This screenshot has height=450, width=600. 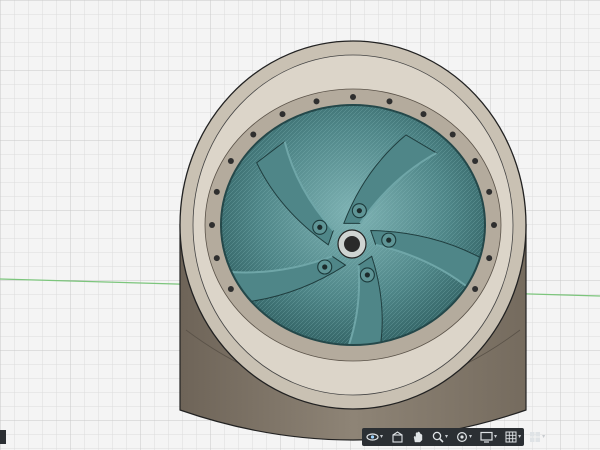 I want to click on look-at-tool, so click(x=397, y=437).